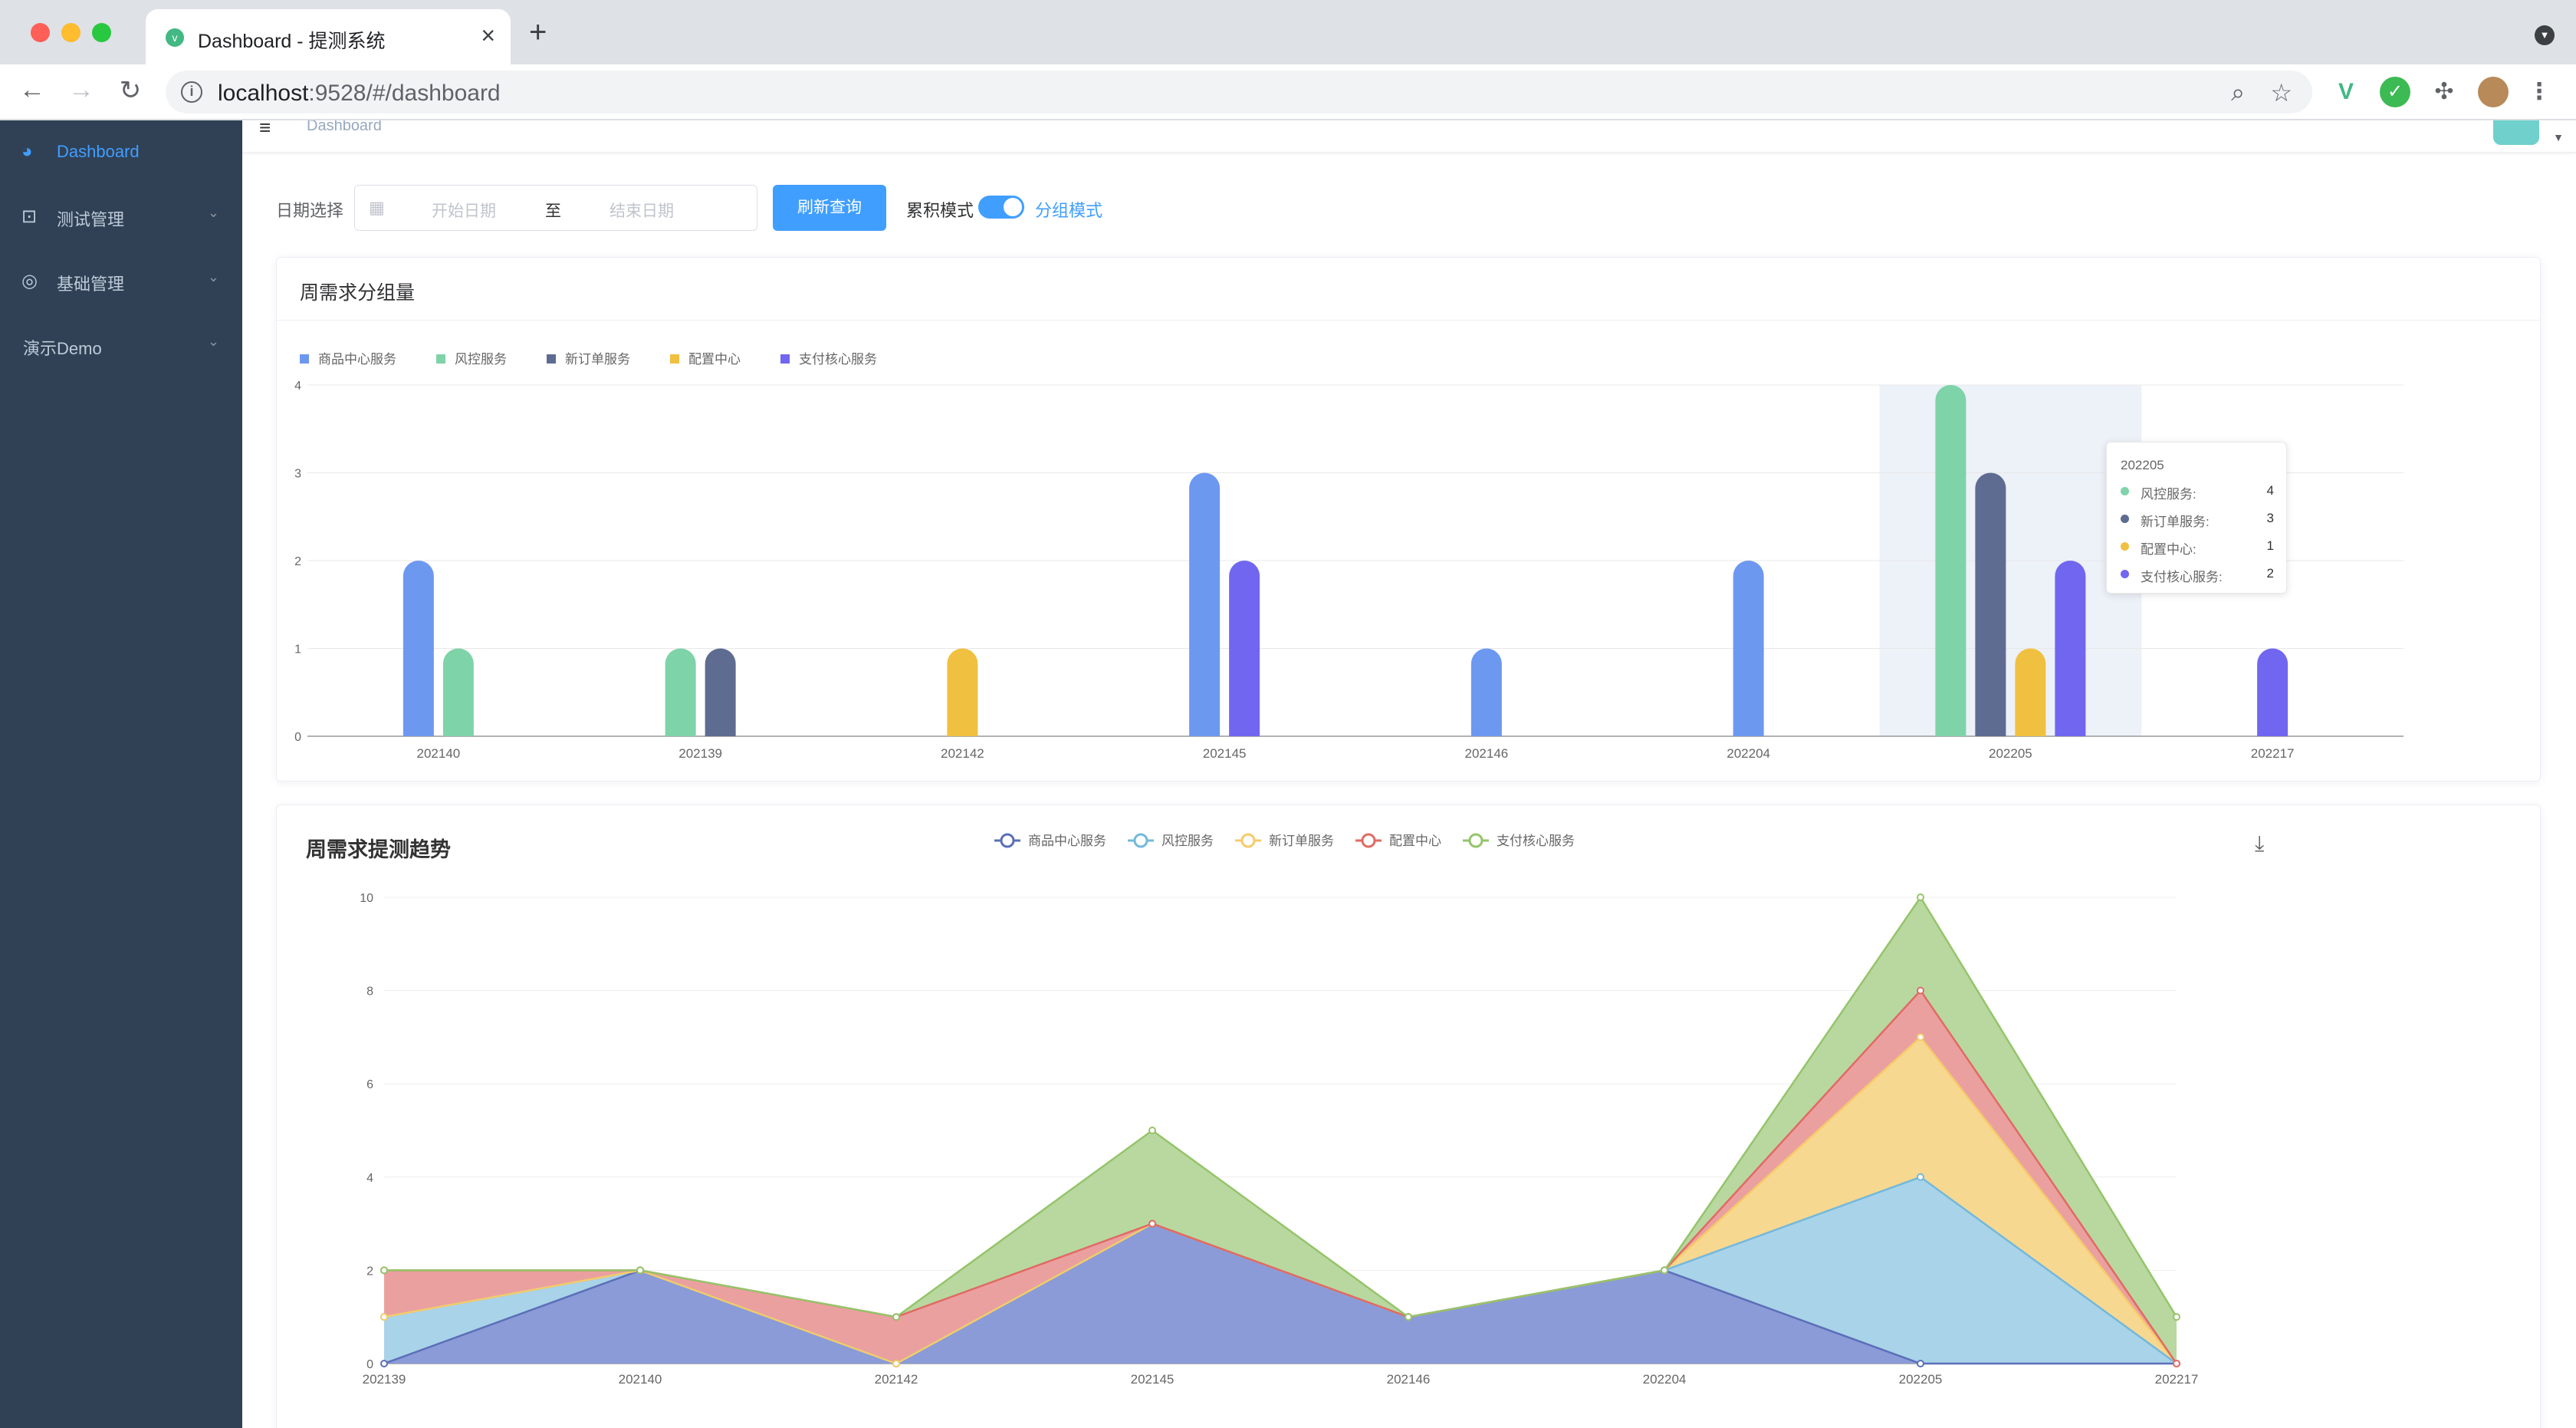  I want to click on minimize-window-button, so click(70, 32).